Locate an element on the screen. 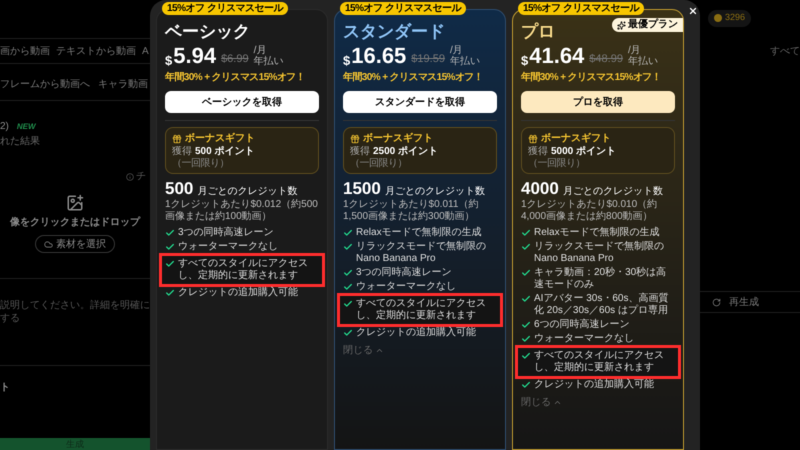  plan-name: プロ is located at coordinates (538, 31).